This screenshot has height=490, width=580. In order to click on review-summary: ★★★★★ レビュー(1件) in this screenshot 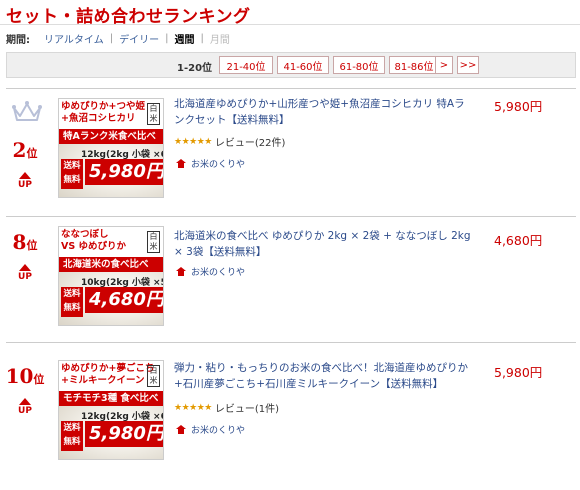, I will do `click(226, 408)`.